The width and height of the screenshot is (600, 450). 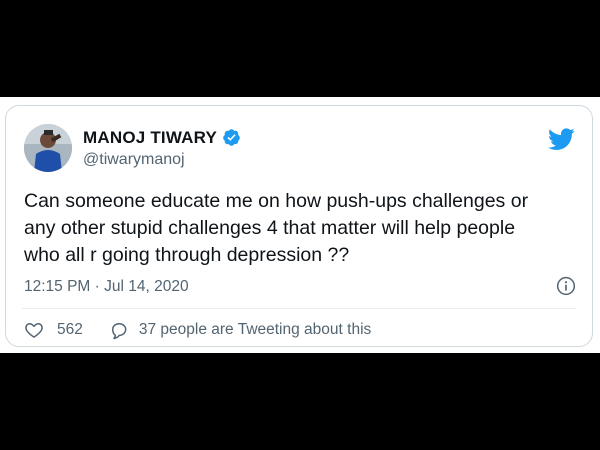 What do you see at coordinates (34, 330) in the screenshot?
I see `heart-icon` at bounding box center [34, 330].